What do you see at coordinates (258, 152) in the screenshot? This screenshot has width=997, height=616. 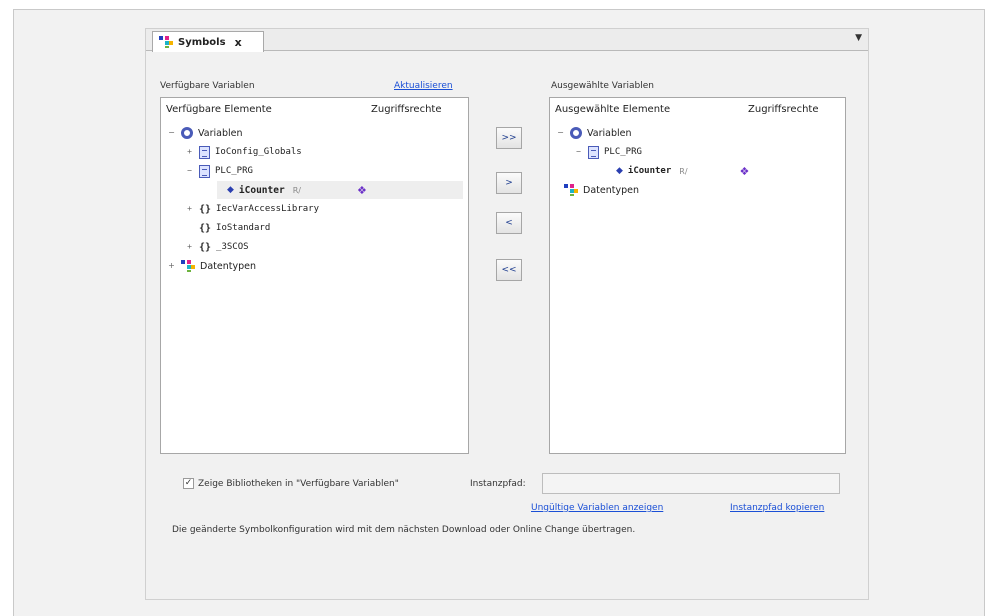 I see `tree-item-label: IoConfig_Globals` at bounding box center [258, 152].